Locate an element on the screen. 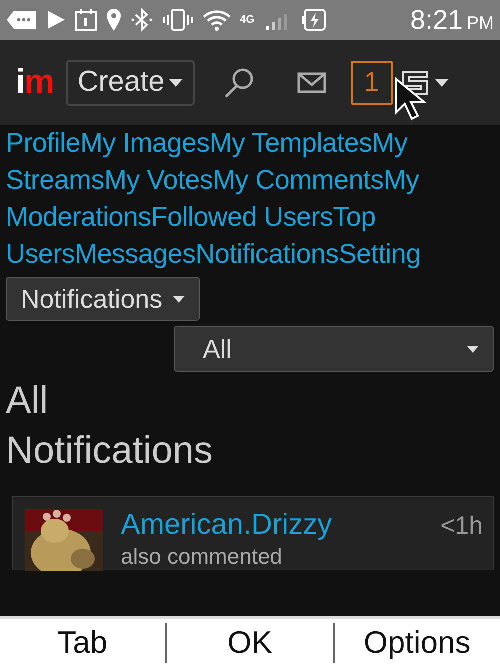  imgflip-logo: im is located at coordinates (35, 82).